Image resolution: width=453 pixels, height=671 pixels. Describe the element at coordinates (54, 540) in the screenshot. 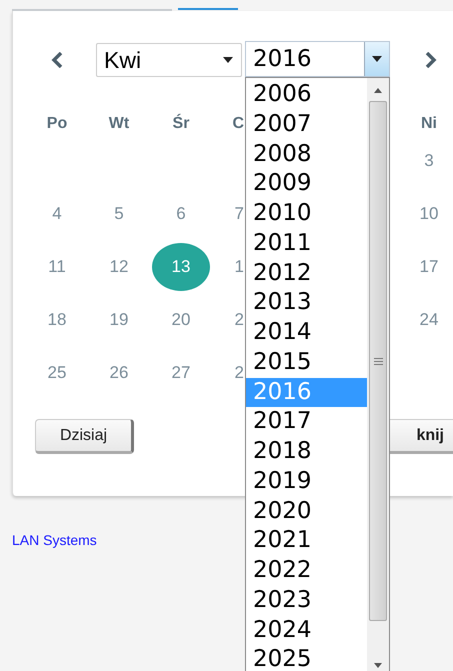

I see `company-link: LAN Systems` at that location.